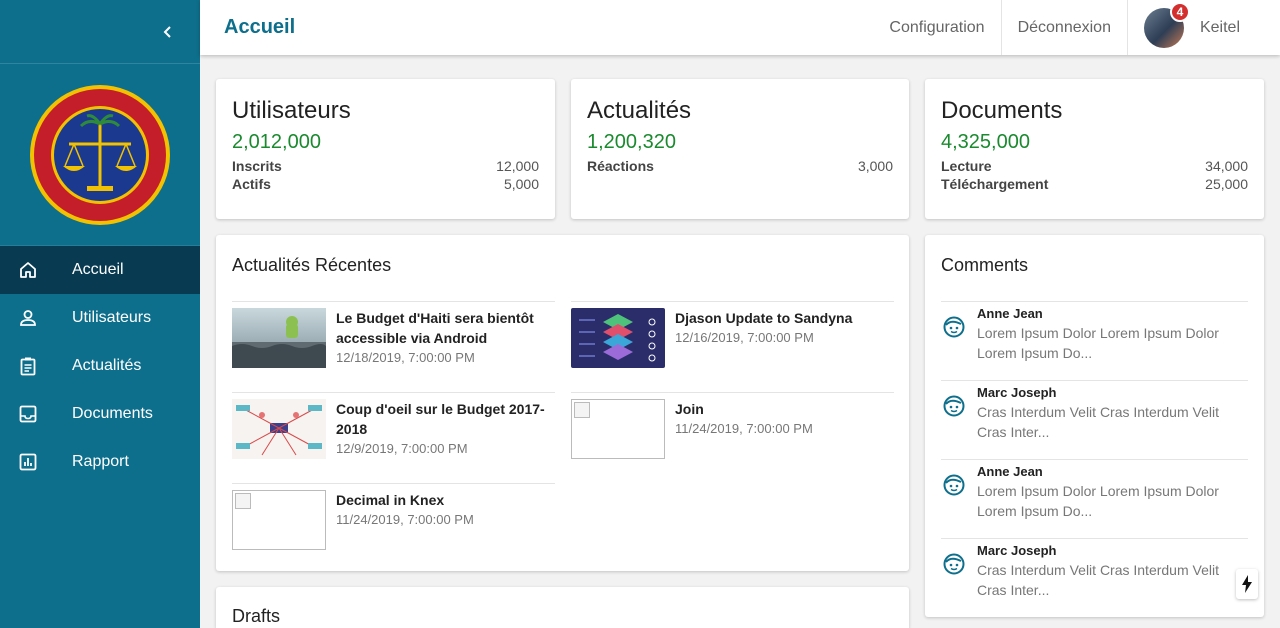 The height and width of the screenshot is (628, 1280). I want to click on quick-action-button, so click(1247, 584).